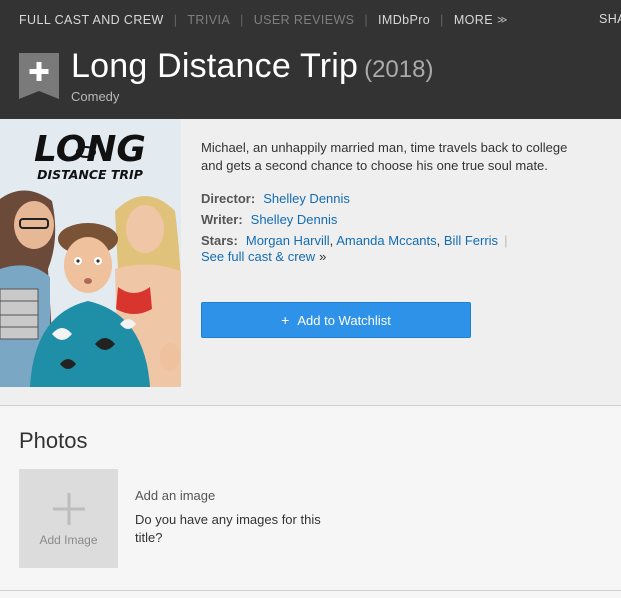 The image size is (621, 598). I want to click on watchlist-label: Add to Watchlist, so click(344, 320).